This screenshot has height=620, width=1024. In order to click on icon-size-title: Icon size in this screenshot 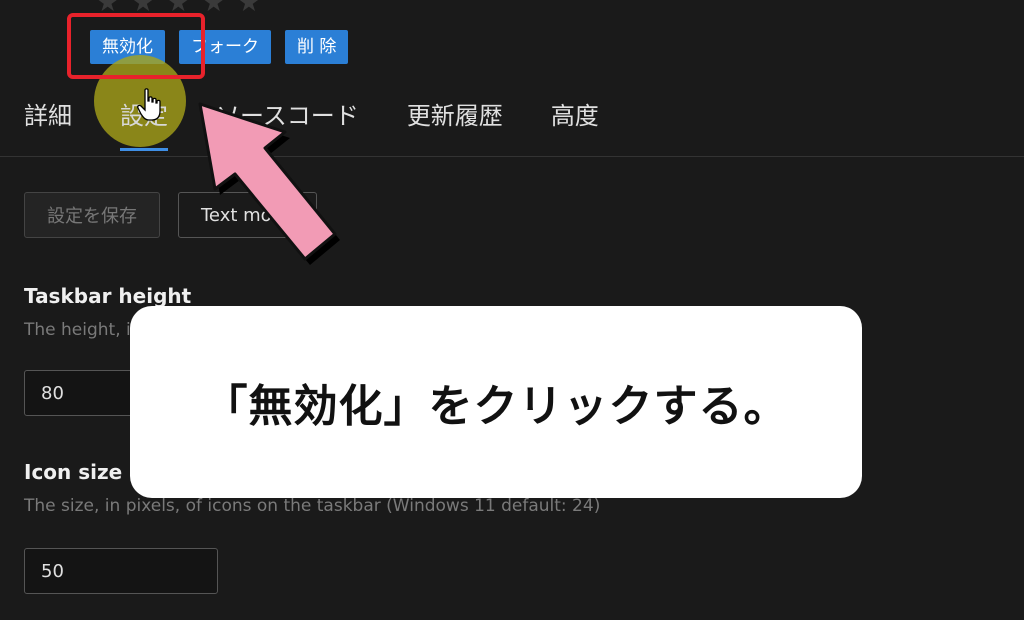, I will do `click(73, 472)`.